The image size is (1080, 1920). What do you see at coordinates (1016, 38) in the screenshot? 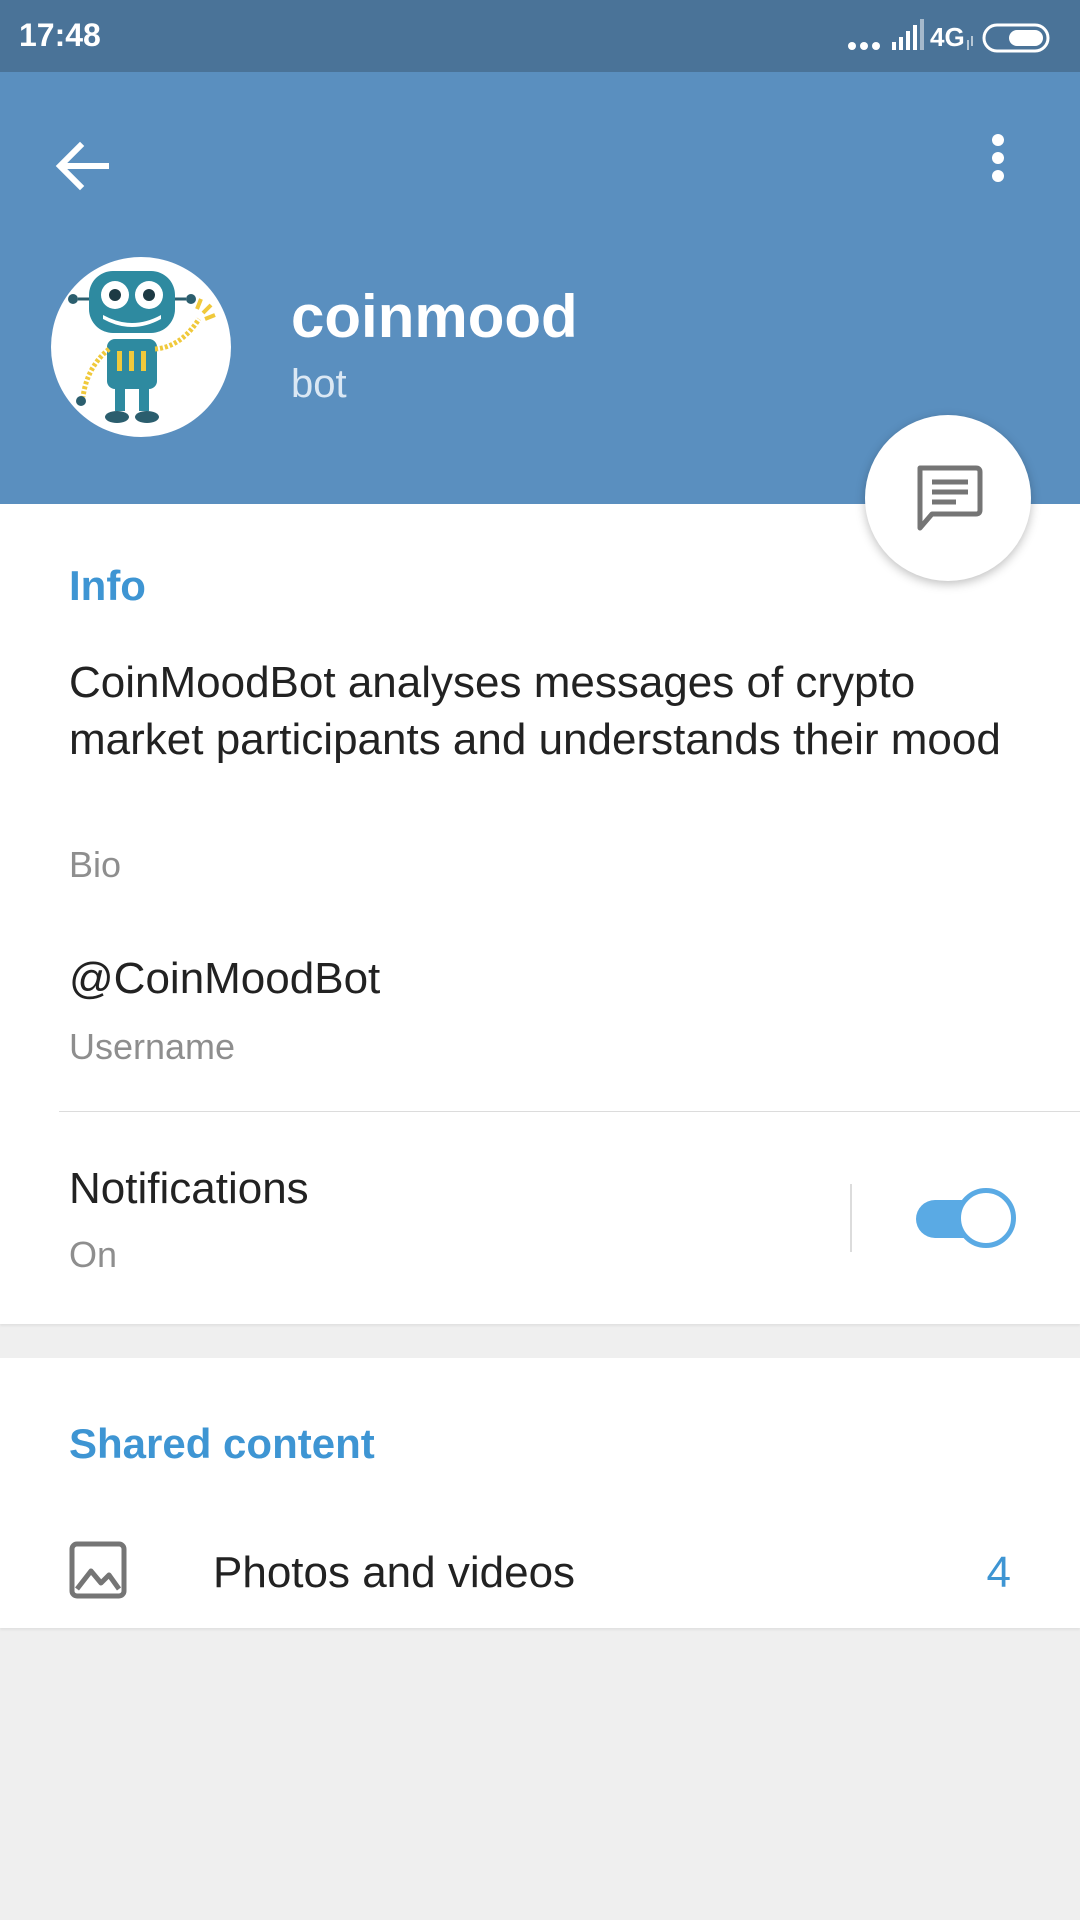
I see `battery-icon` at bounding box center [1016, 38].